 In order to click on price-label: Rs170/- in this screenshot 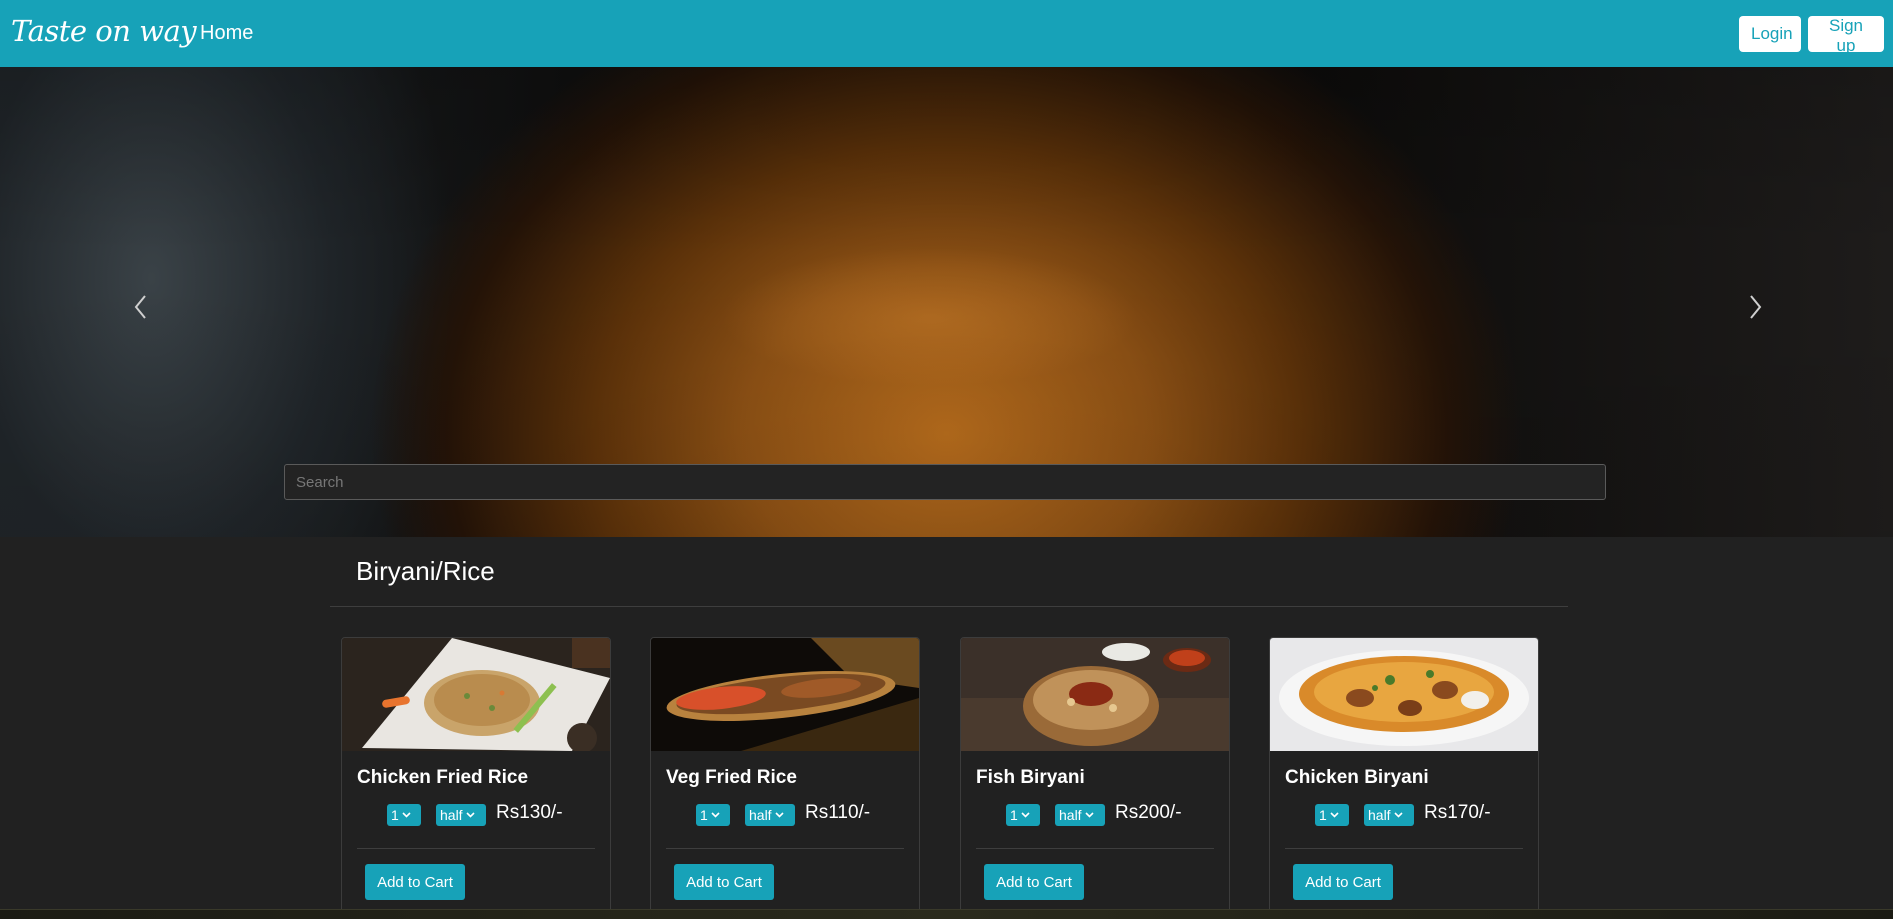, I will do `click(1457, 812)`.